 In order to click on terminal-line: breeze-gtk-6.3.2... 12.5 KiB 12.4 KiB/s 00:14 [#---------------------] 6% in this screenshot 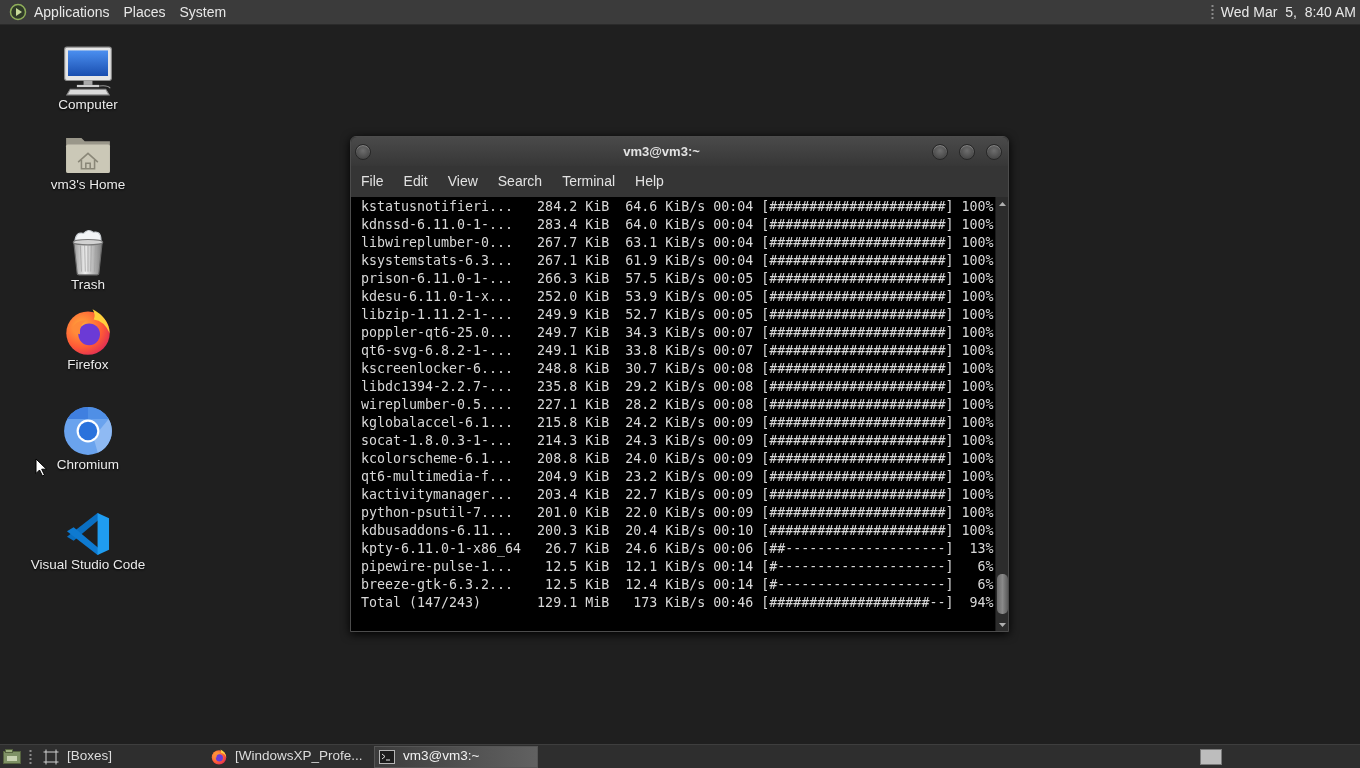, I will do `click(677, 585)`.